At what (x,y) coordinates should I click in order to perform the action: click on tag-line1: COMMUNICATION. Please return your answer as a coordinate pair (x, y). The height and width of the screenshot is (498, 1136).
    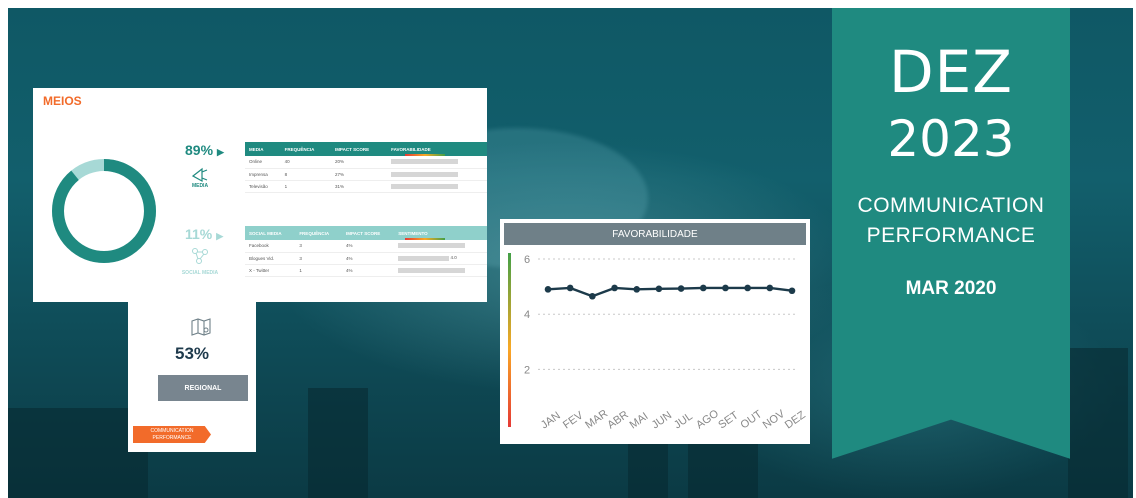
    Looking at the image, I should click on (172, 431).